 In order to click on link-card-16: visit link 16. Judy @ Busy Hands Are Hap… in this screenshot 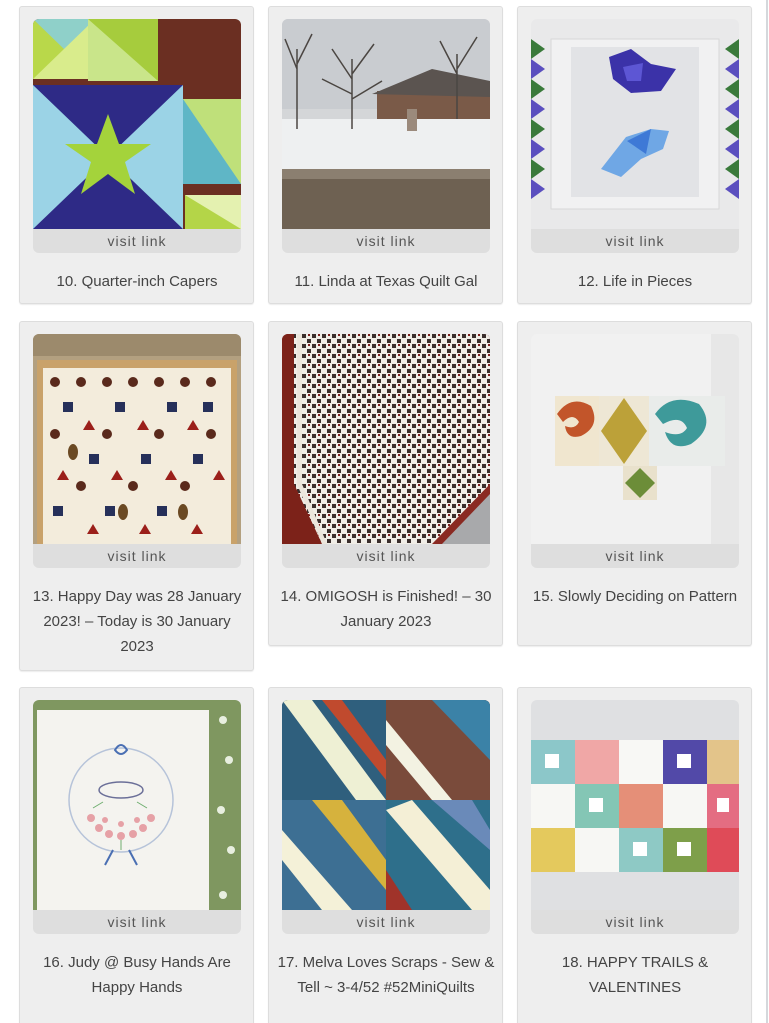, I will do `click(136, 855)`.